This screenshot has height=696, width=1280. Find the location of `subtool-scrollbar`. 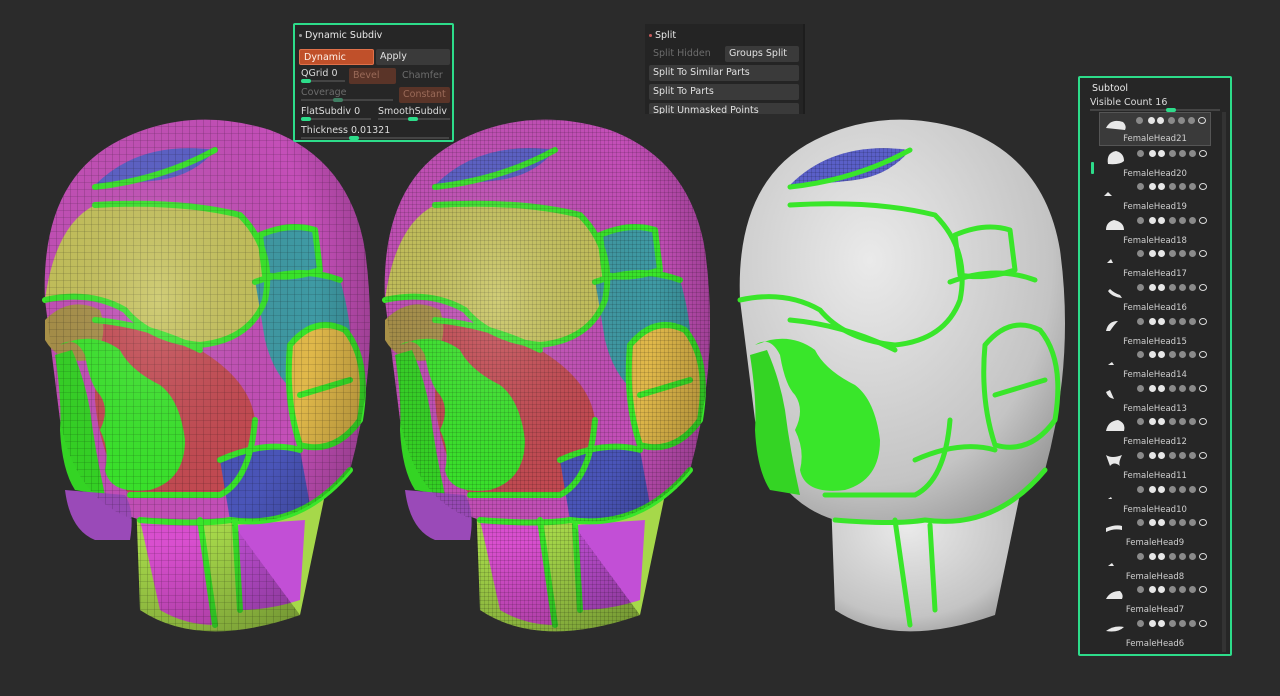

subtool-scrollbar is located at coordinates (1224, 382).